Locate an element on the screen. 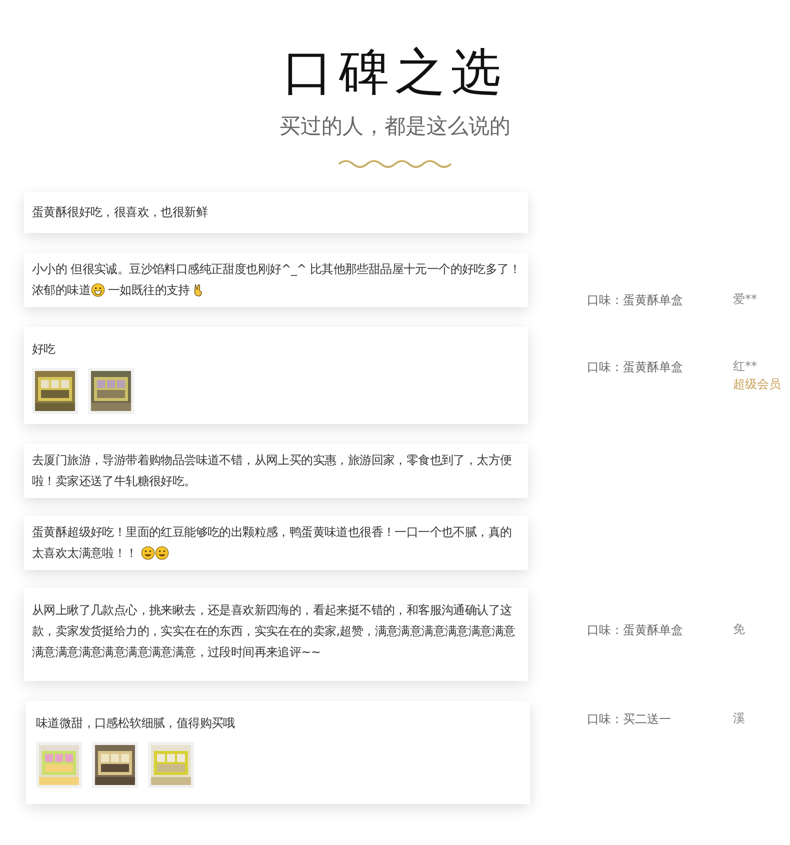  hand-icon is located at coordinates (198, 290).